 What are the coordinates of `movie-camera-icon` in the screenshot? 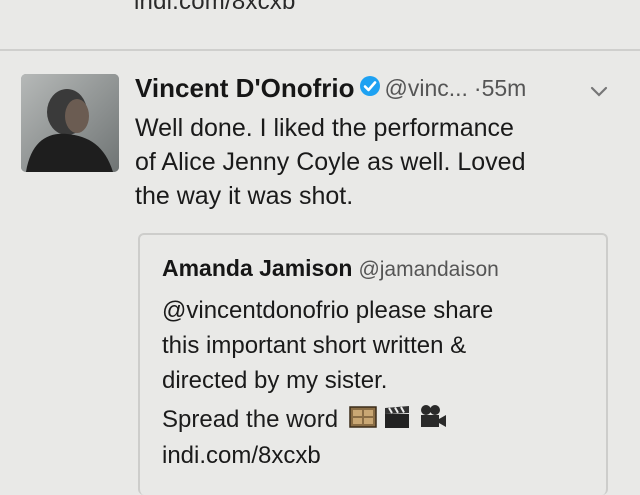 It's located at (434, 416).